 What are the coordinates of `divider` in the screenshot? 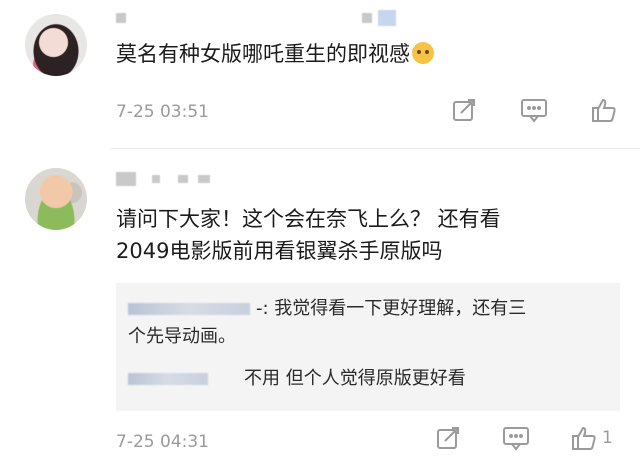 It's located at (375, 148).